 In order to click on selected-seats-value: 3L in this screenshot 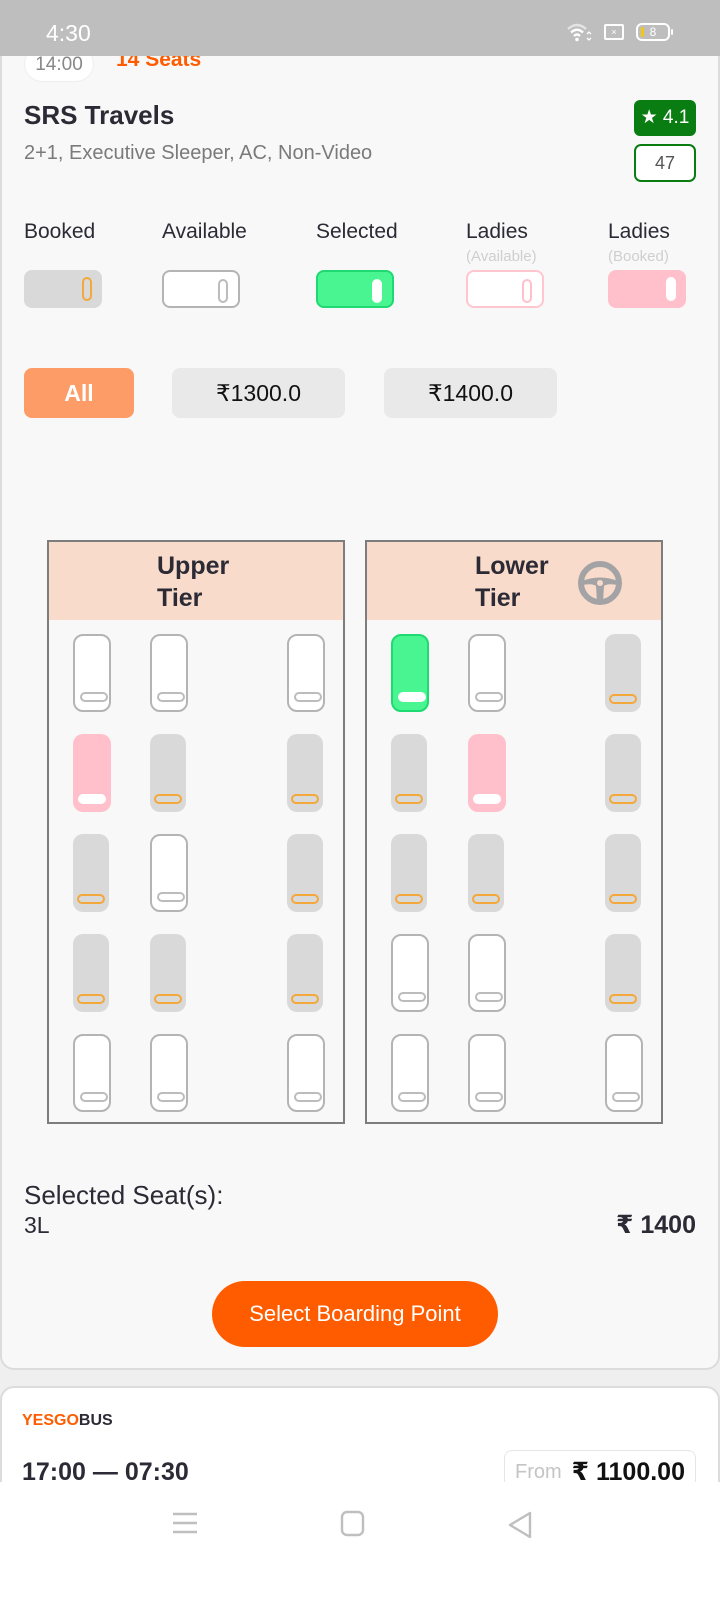, I will do `click(37, 1225)`.